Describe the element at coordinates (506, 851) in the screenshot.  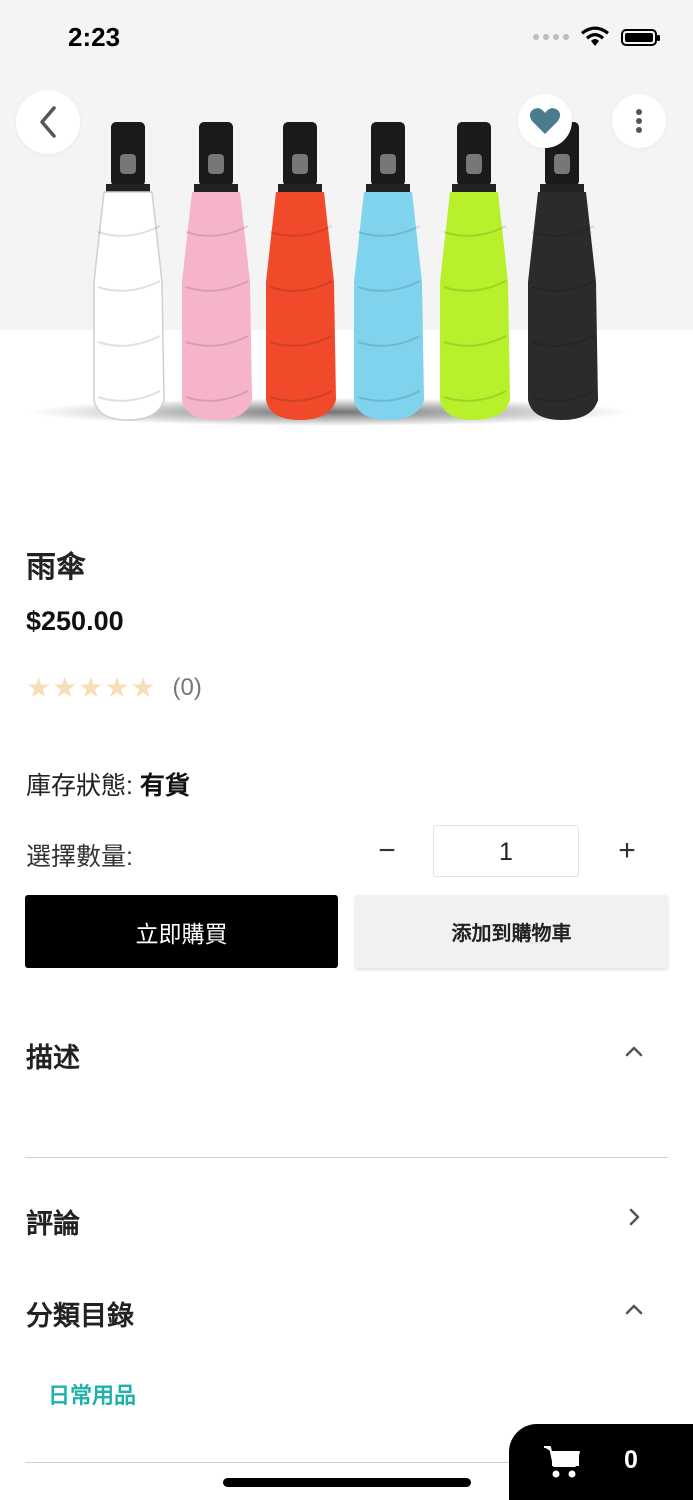
I see `quantity-input: 1` at that location.